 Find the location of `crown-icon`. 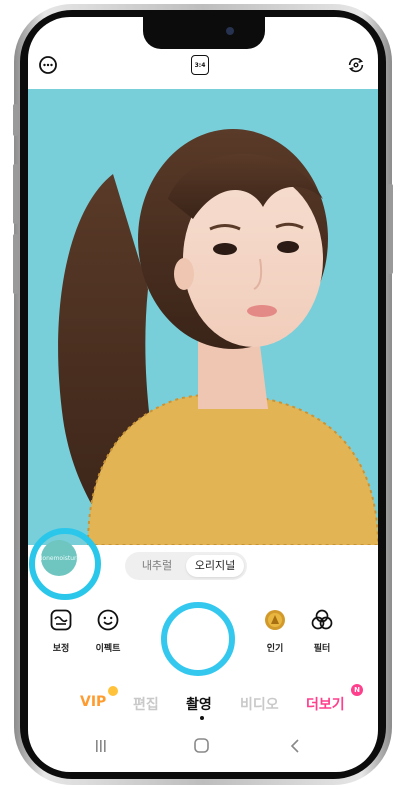

crown-icon is located at coordinates (113, 691).